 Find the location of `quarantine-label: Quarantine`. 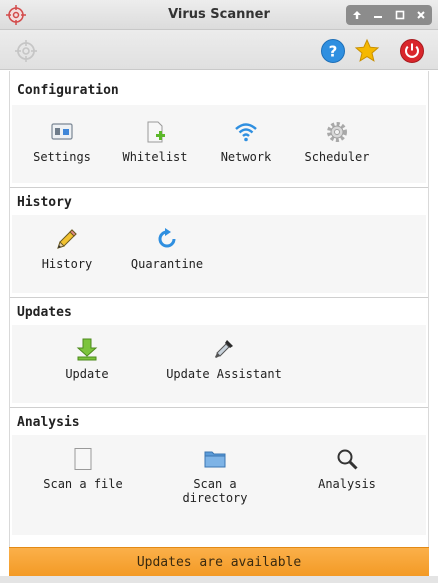

quarantine-label: Quarantine is located at coordinates (167, 264).